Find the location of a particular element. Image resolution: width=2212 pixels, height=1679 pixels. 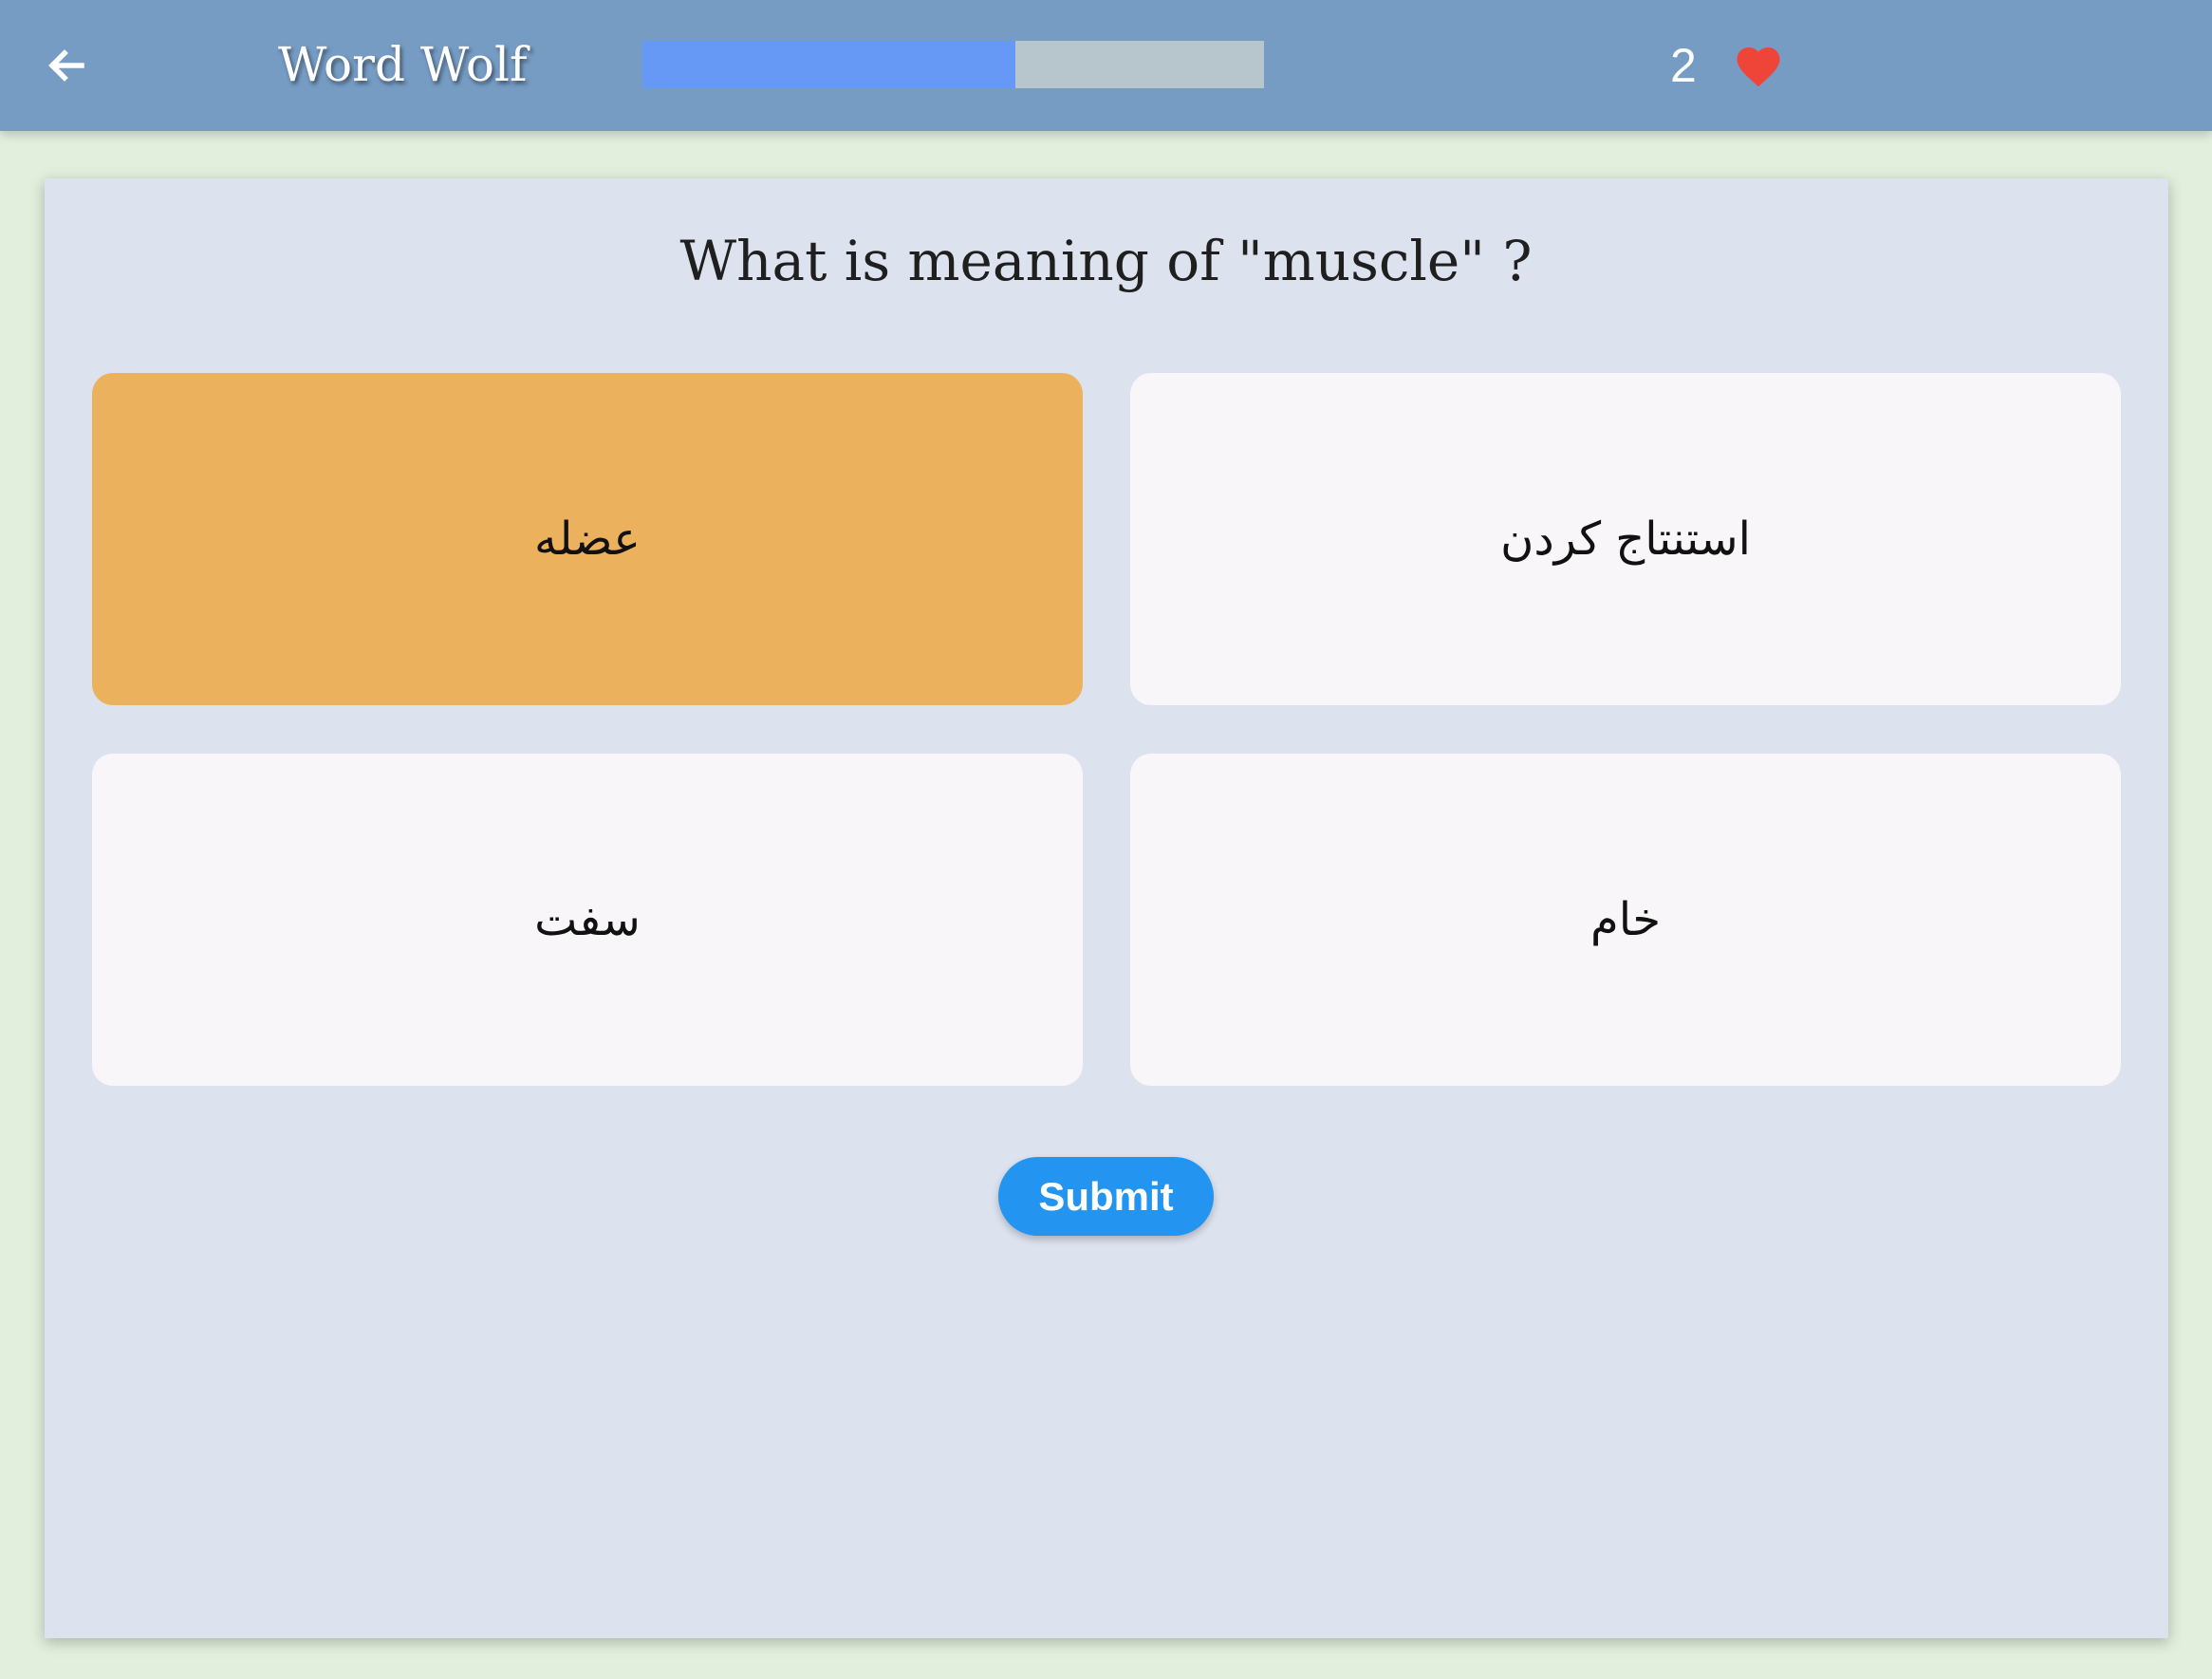

option-label: سفت is located at coordinates (588, 919).